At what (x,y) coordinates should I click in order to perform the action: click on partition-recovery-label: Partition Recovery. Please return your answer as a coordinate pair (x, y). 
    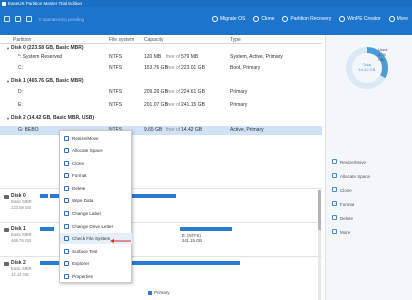
    Looking at the image, I should click on (311, 19).